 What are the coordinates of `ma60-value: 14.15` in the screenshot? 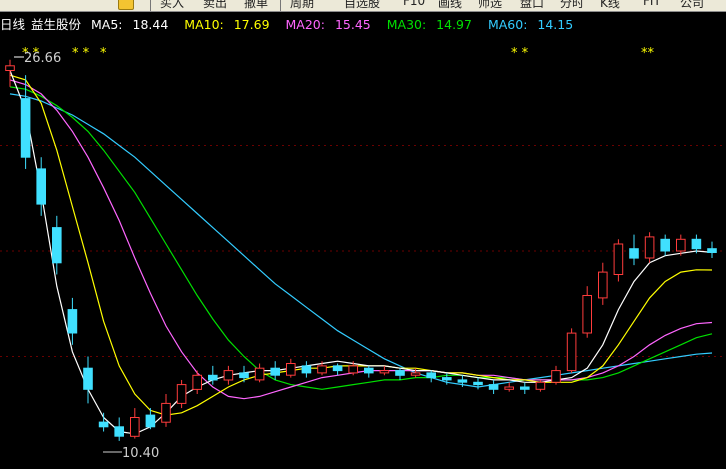 It's located at (555, 24).